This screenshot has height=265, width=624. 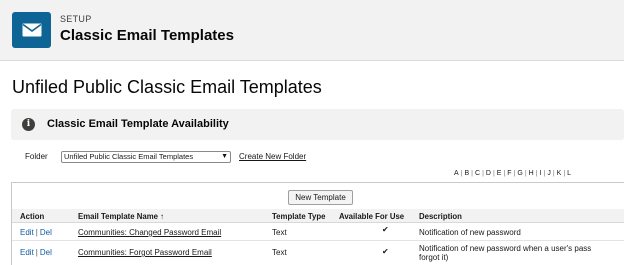 What do you see at coordinates (31, 30) in the screenshot?
I see `envelope-icon` at bounding box center [31, 30].